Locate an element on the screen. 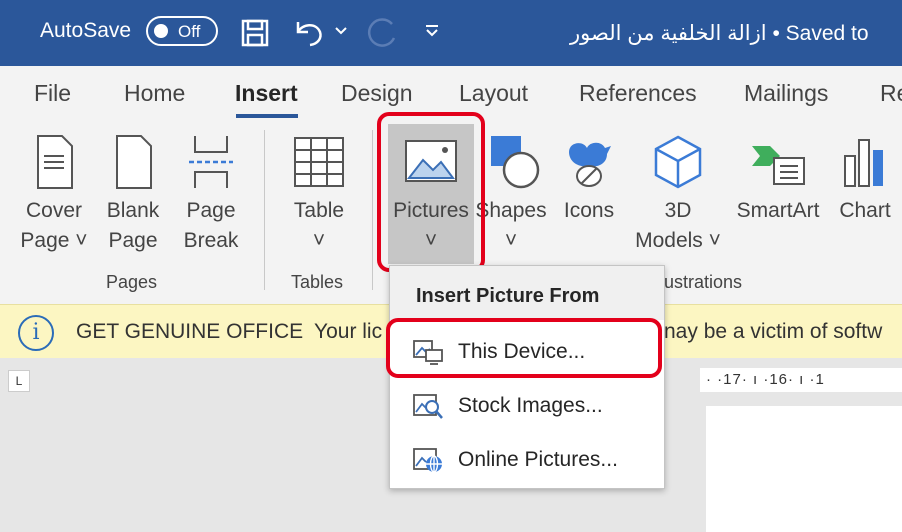 This screenshot has width=902, height=532. icons-label: Icons is located at coordinates (589, 210).